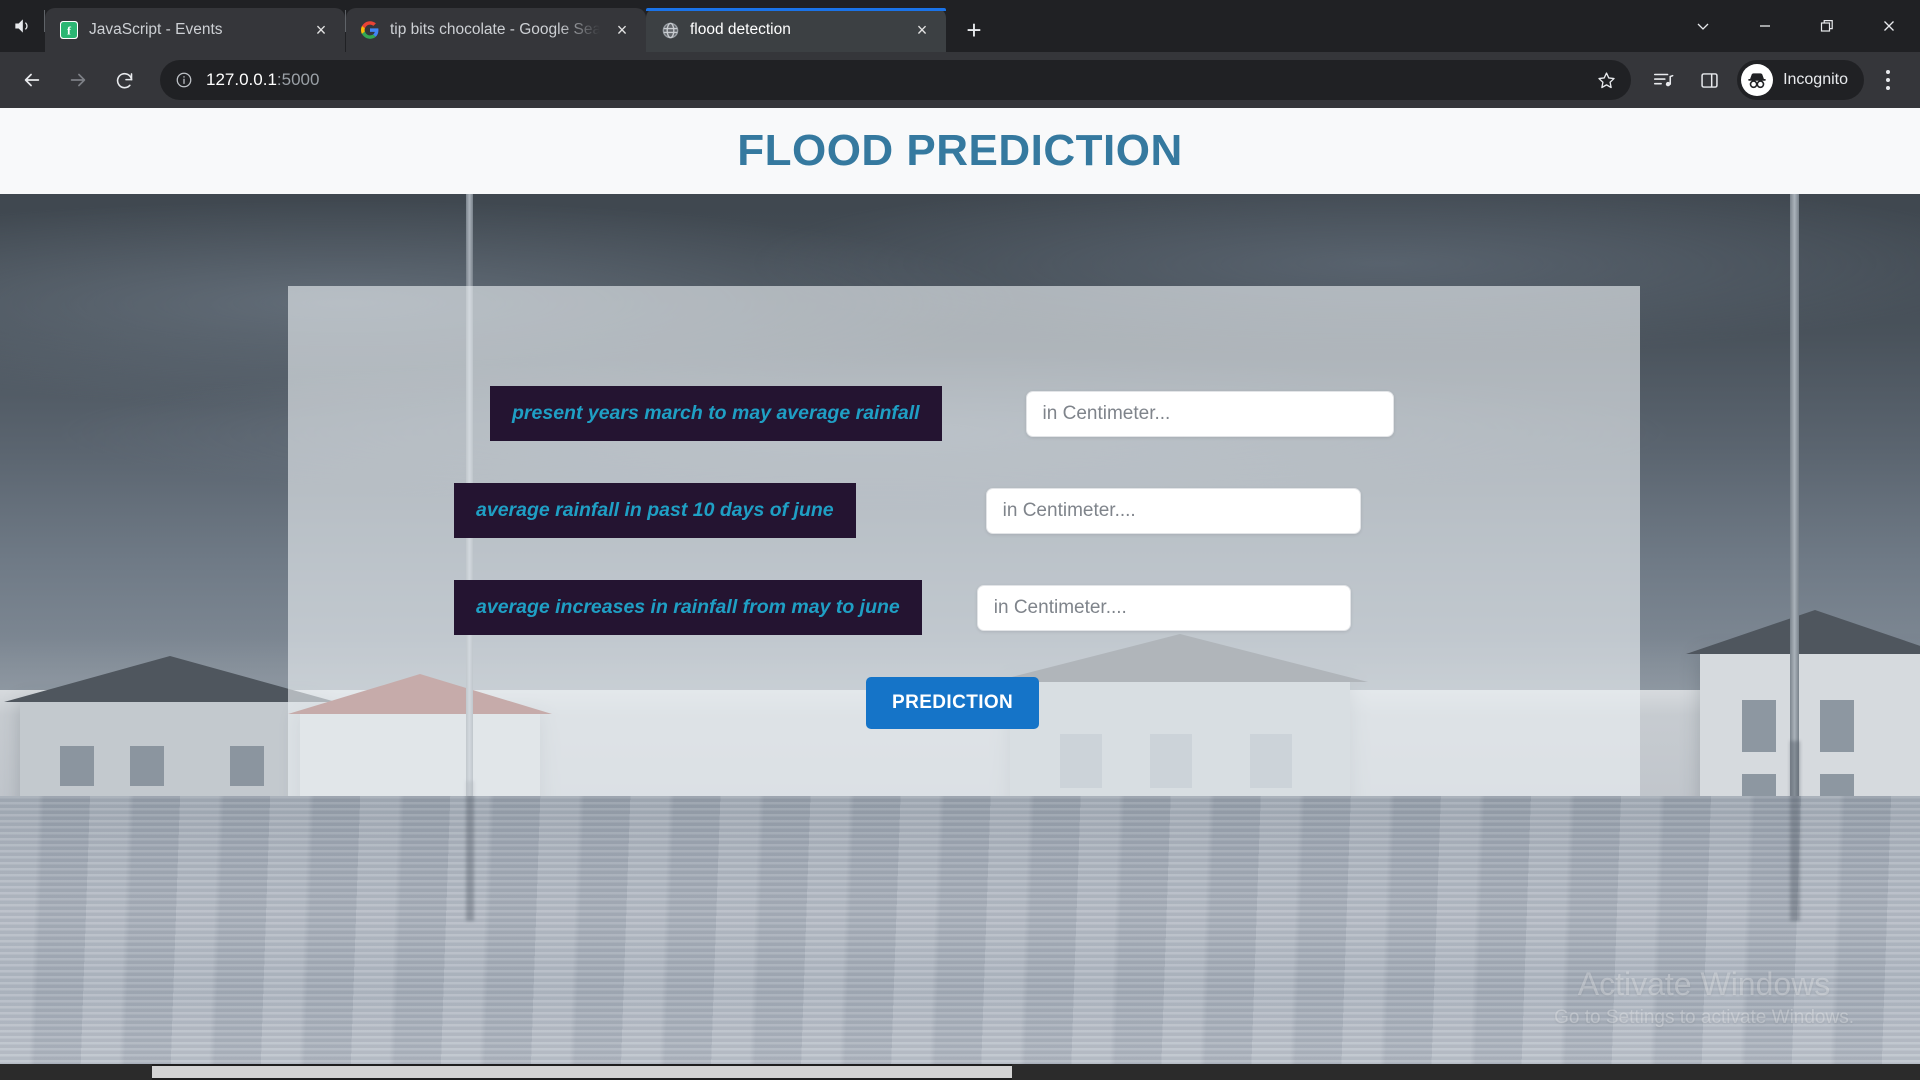 The width and height of the screenshot is (1920, 1080). What do you see at coordinates (1606, 80) in the screenshot?
I see `star-icon` at bounding box center [1606, 80].